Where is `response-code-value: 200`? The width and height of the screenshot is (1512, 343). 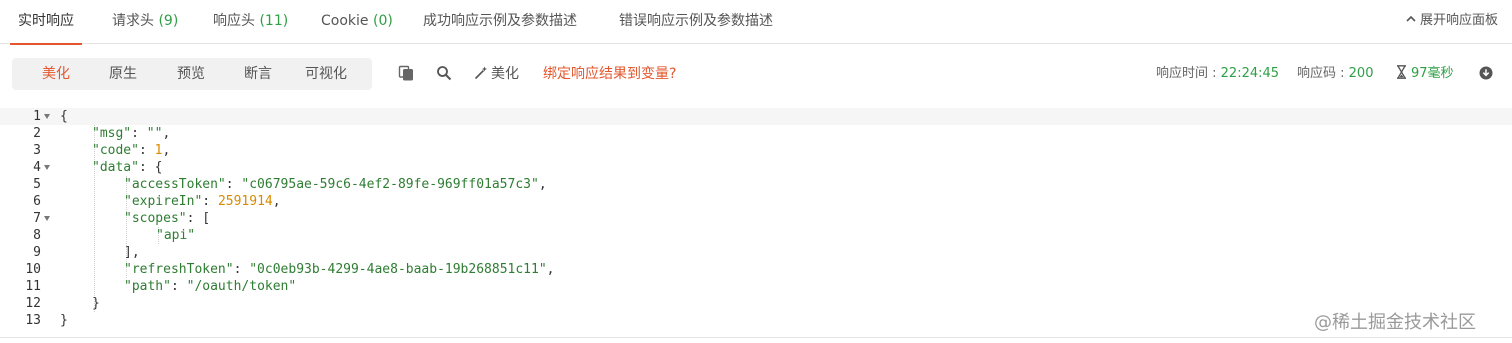
response-code-value: 200 is located at coordinates (1361, 73).